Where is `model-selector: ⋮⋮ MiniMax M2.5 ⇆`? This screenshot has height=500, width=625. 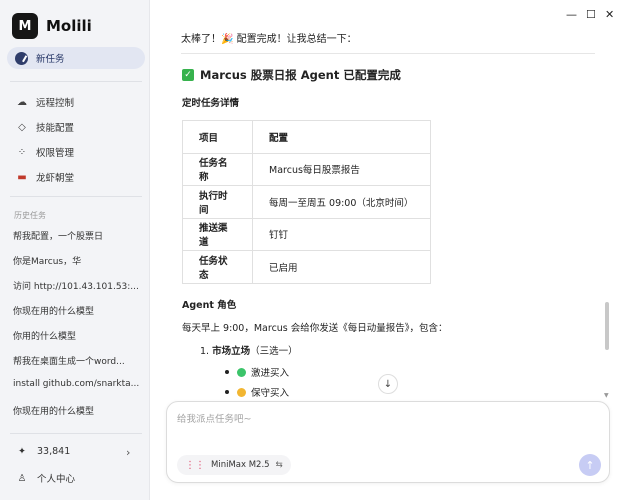 model-selector: ⋮⋮ MiniMax M2.5 ⇆ is located at coordinates (234, 465).